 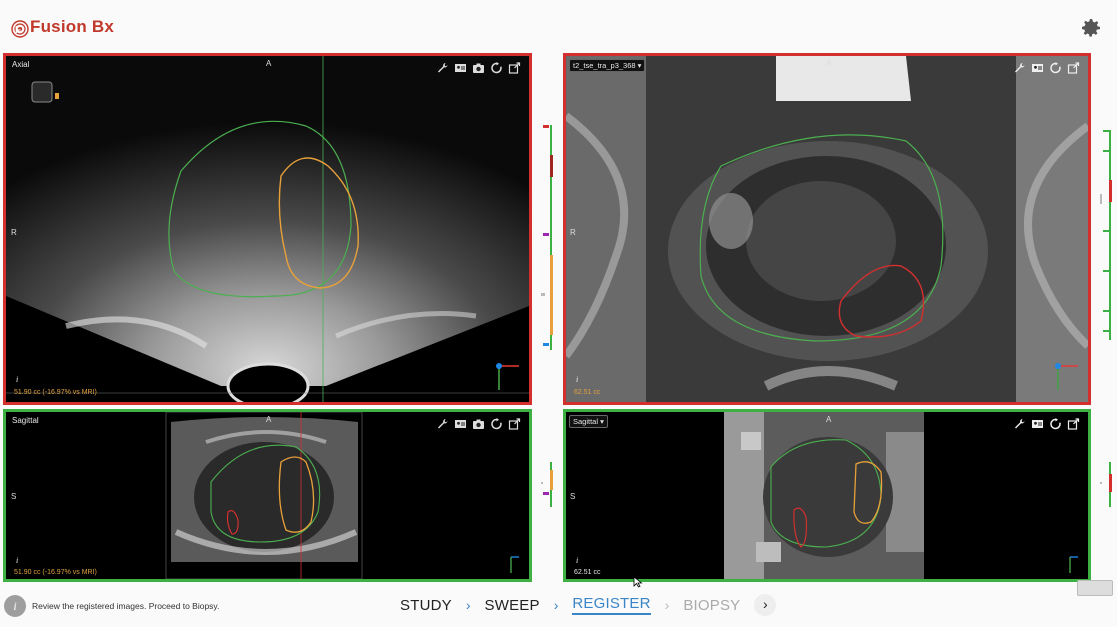 I want to click on viewport-label: Sagittal, so click(x=25, y=420).